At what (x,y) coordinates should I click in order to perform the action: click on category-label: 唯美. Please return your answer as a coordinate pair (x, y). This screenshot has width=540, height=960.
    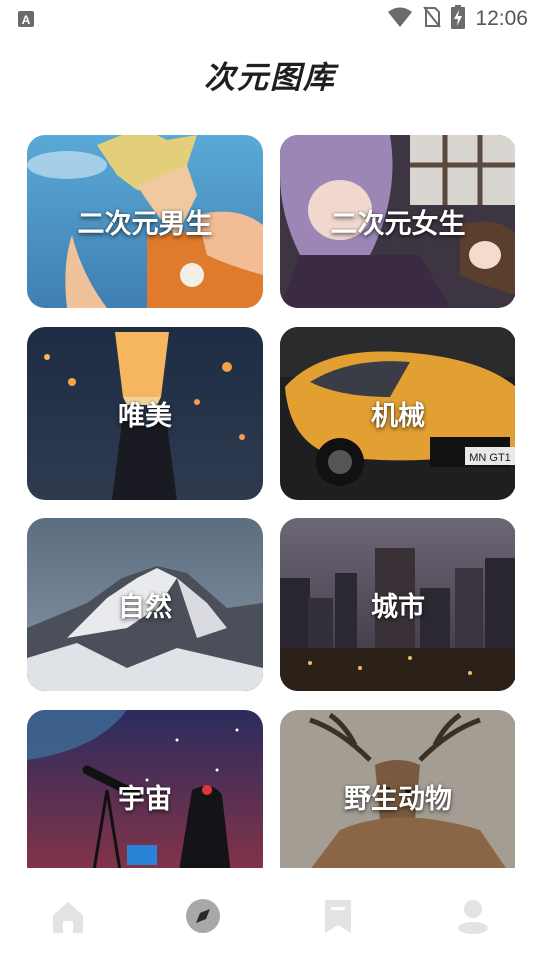
    Looking at the image, I should click on (145, 416).